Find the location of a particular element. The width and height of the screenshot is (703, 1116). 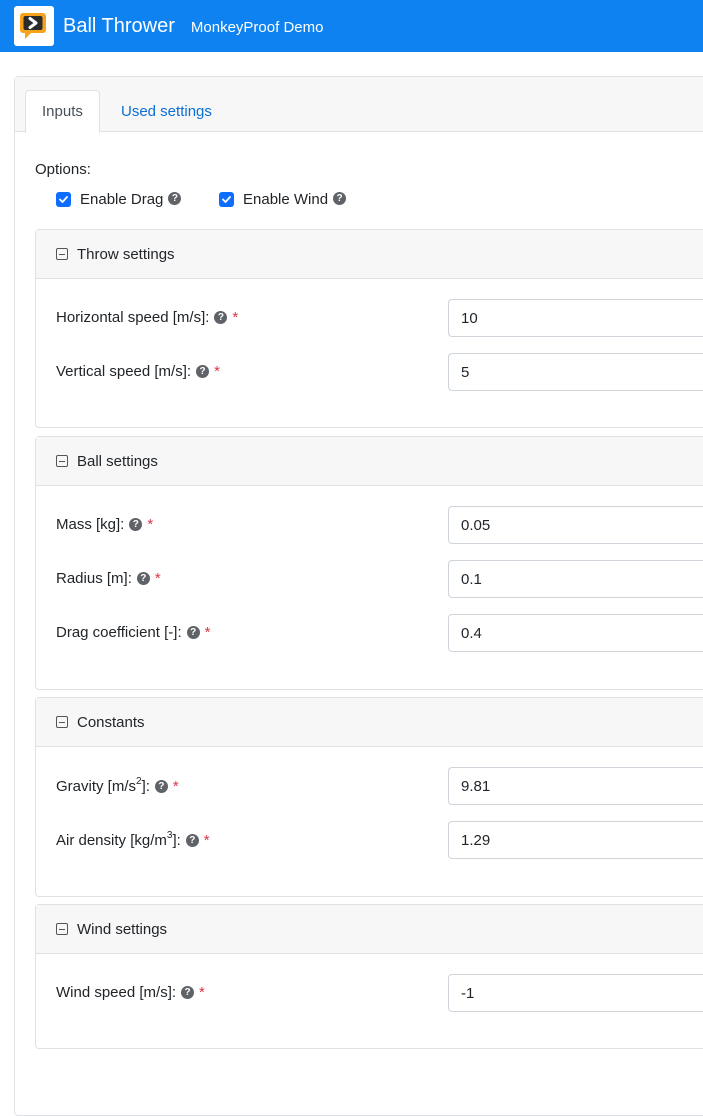

vertical-speed-input is located at coordinates (575, 372).